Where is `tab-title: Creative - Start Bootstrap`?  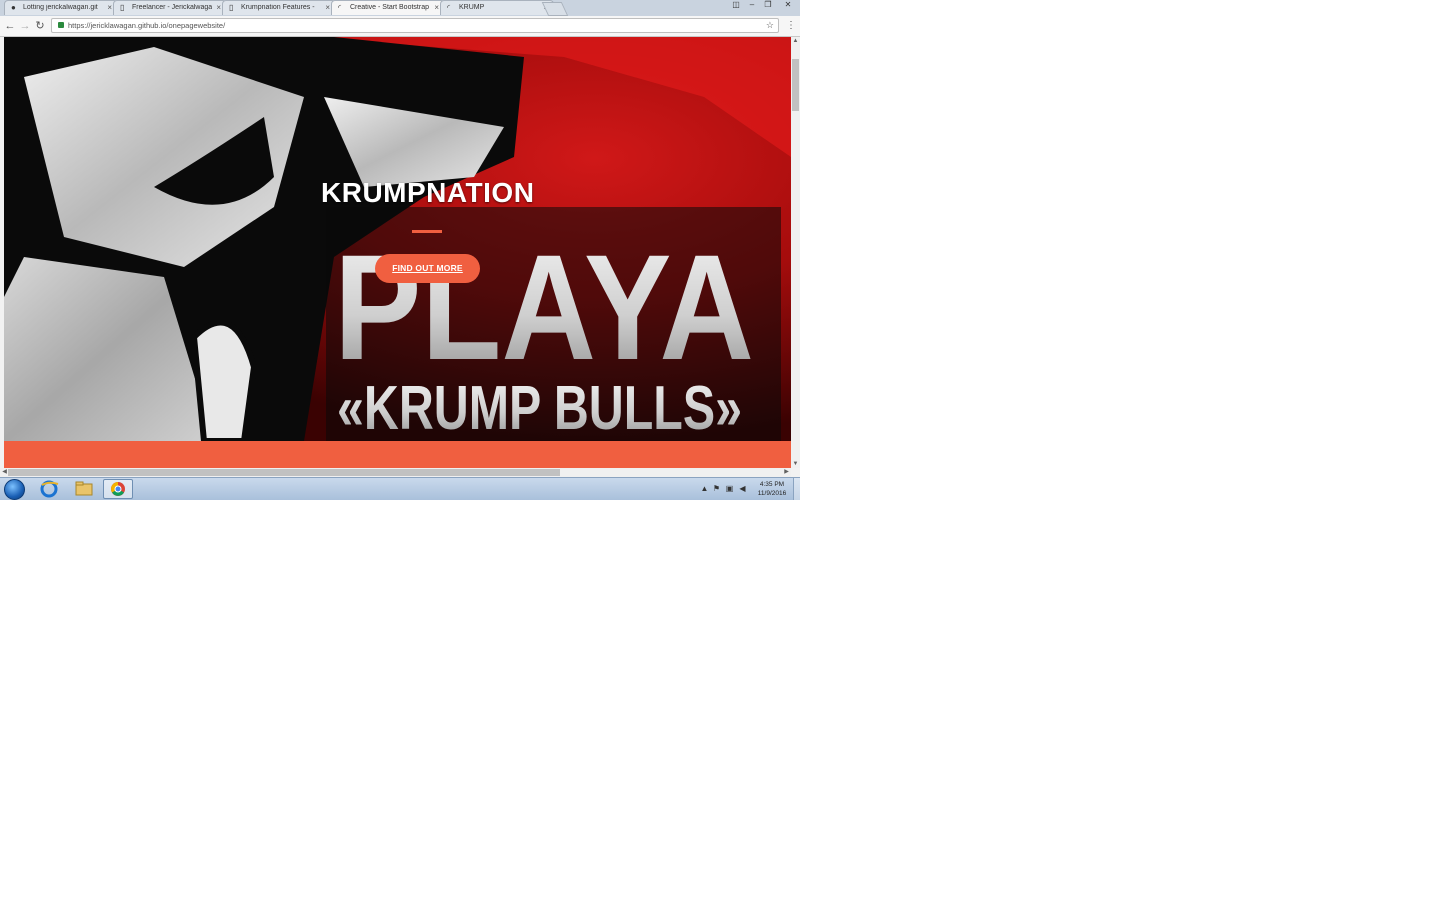
tab-title: Creative - Start Bootstrap is located at coordinates (389, 7).